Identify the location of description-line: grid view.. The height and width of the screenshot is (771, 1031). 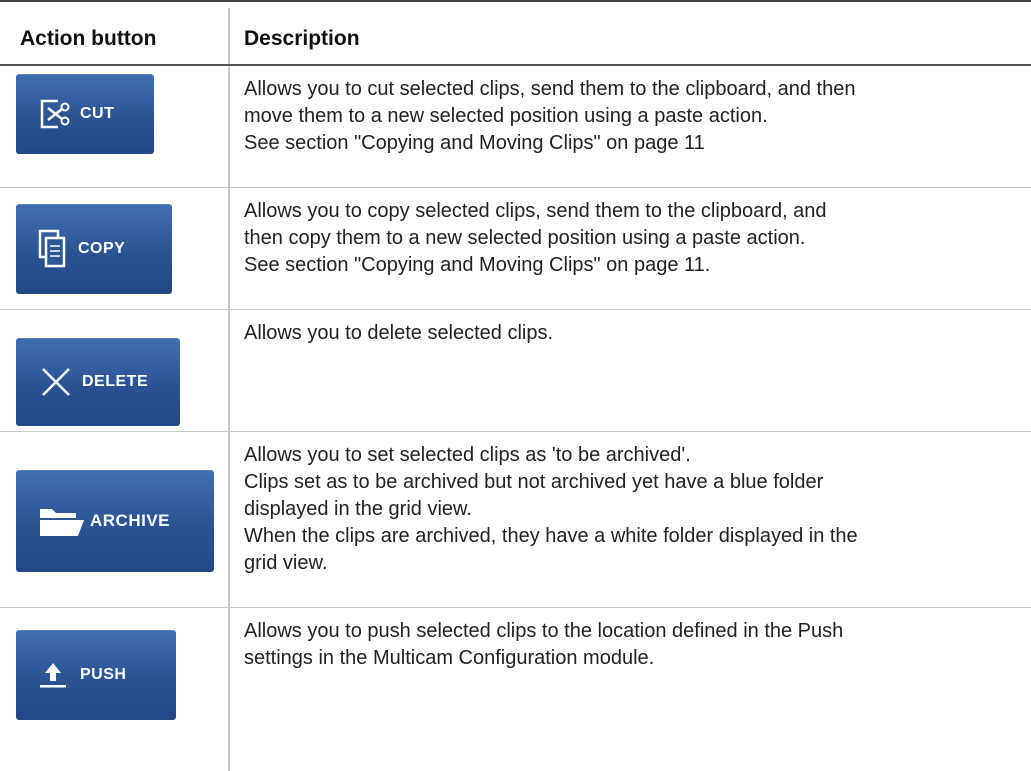
(286, 563).